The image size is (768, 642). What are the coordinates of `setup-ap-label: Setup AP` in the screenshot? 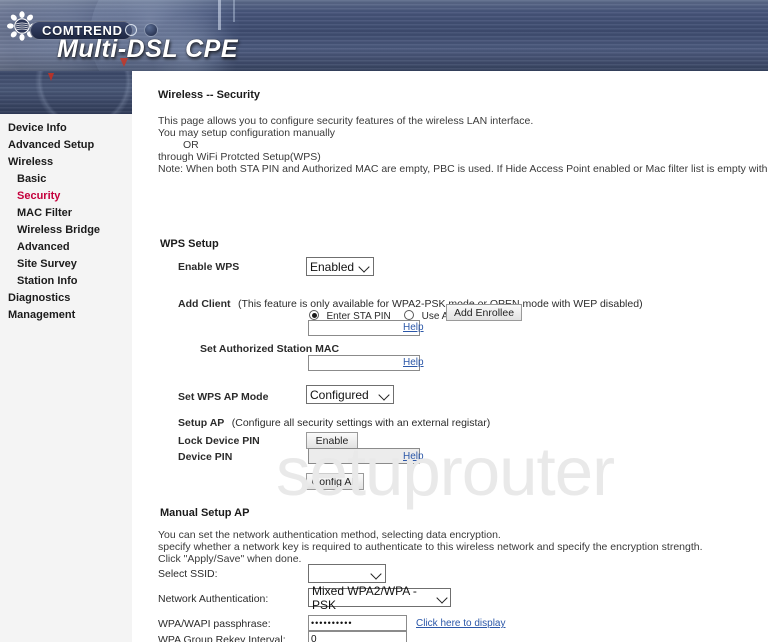 It's located at (201, 423).